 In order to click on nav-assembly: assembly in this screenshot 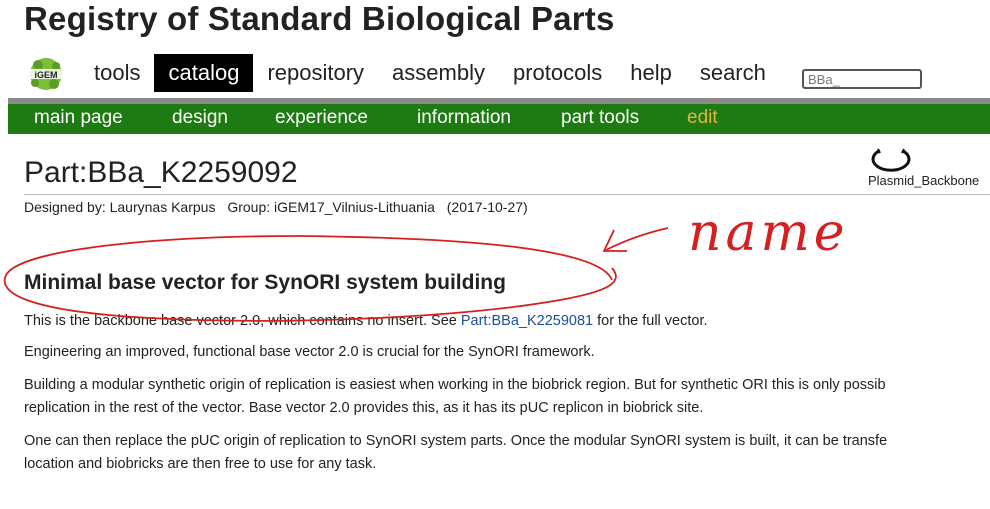, I will do `click(438, 73)`.